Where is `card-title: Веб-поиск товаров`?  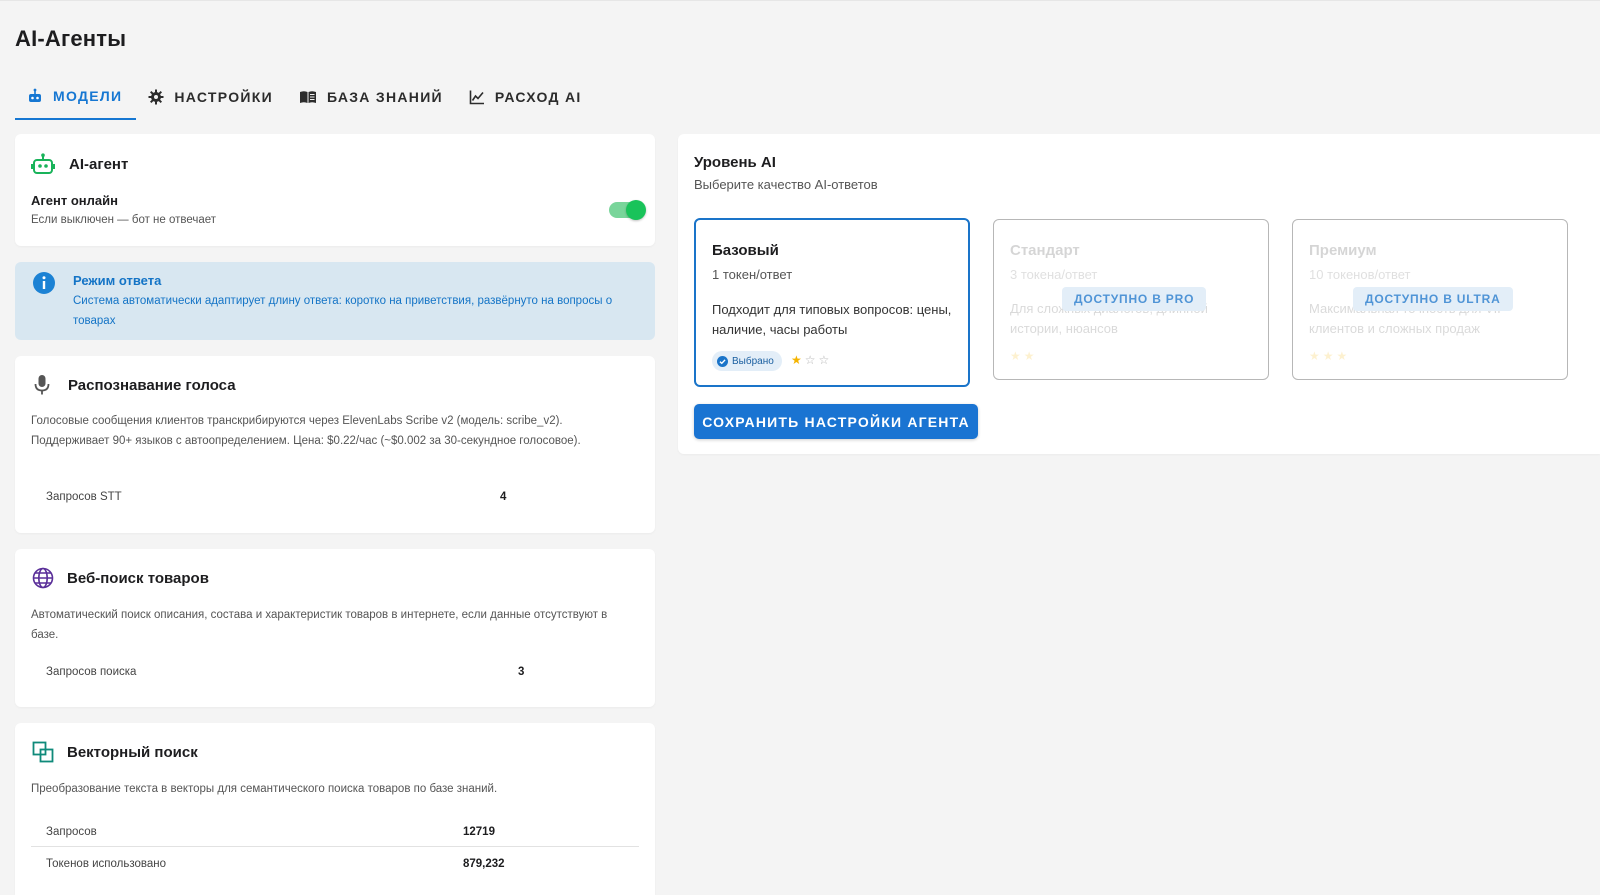 card-title: Веб-поиск товаров is located at coordinates (138, 578).